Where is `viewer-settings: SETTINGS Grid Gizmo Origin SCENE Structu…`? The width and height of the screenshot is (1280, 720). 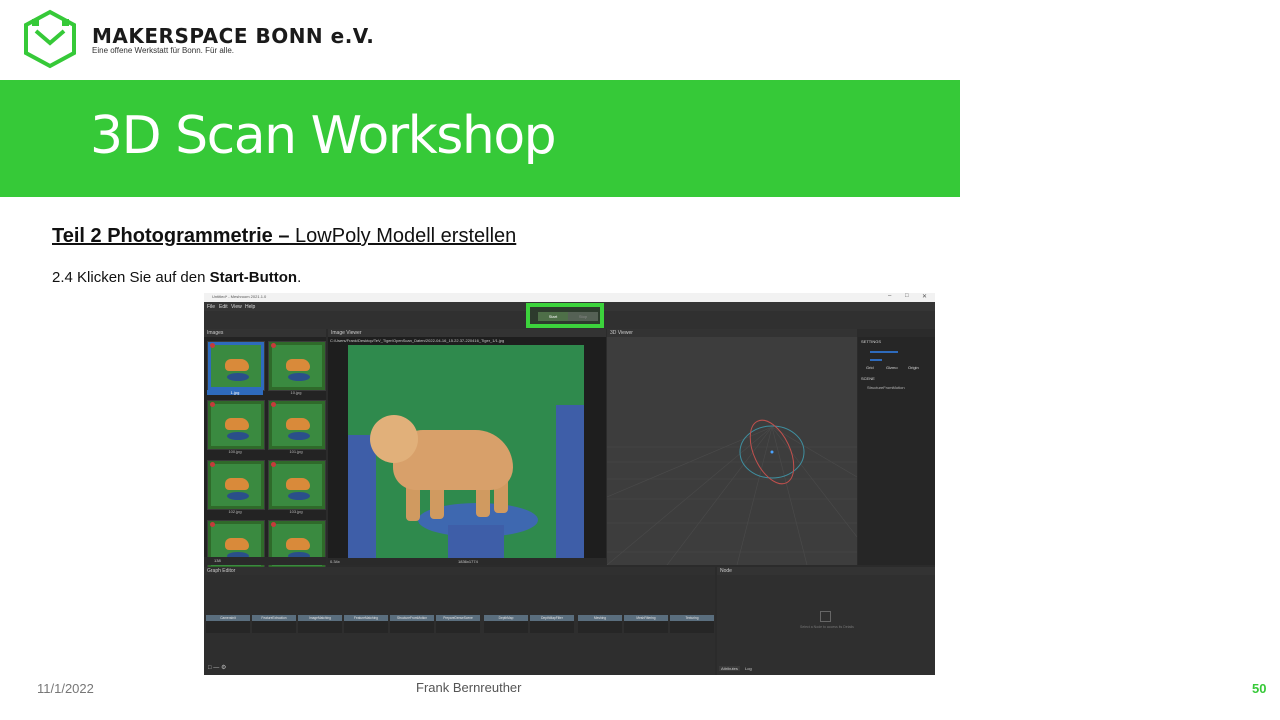
viewer-settings: SETTINGS Grid Gizmo Origin SCENE Structu… is located at coordinates (896, 451).